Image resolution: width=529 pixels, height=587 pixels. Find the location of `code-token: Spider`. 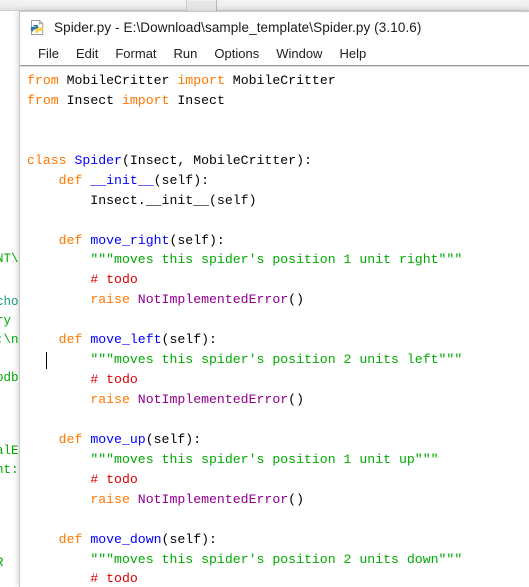

code-token: Spider is located at coordinates (98, 160).